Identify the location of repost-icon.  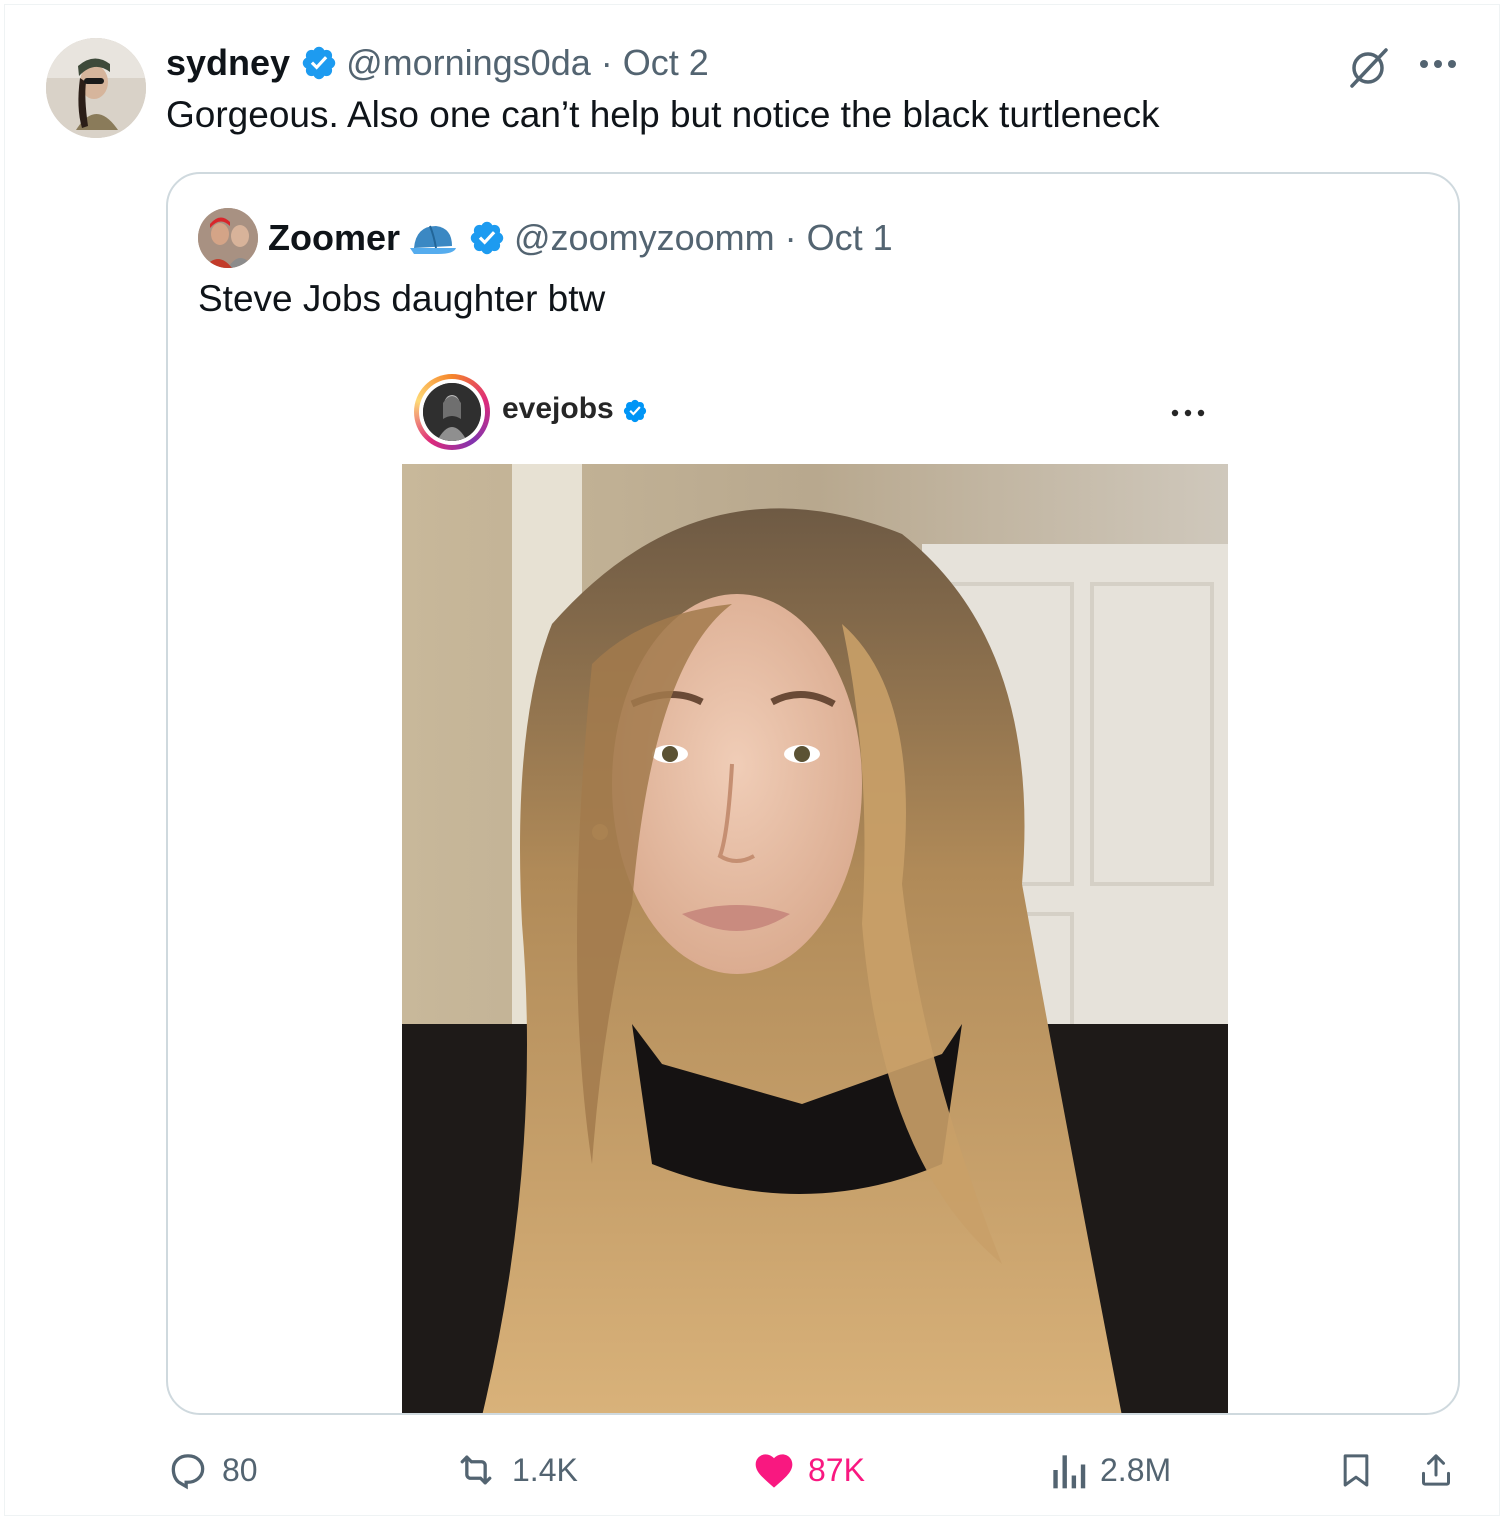
(476, 1470).